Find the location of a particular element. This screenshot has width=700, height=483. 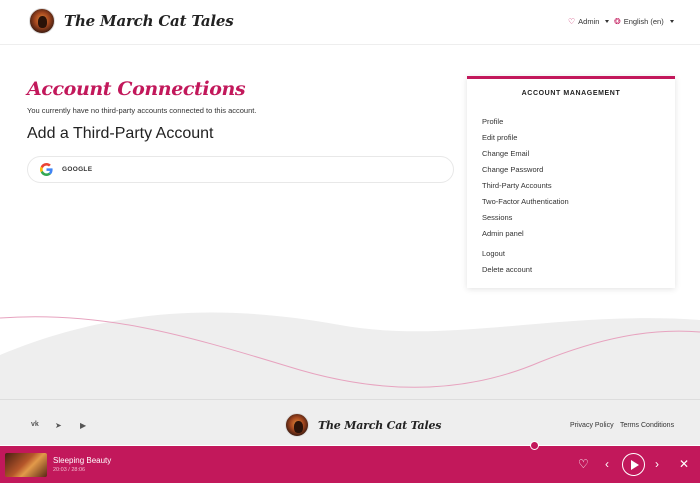

language-menu: ❂ English (en) is located at coordinates (644, 21).